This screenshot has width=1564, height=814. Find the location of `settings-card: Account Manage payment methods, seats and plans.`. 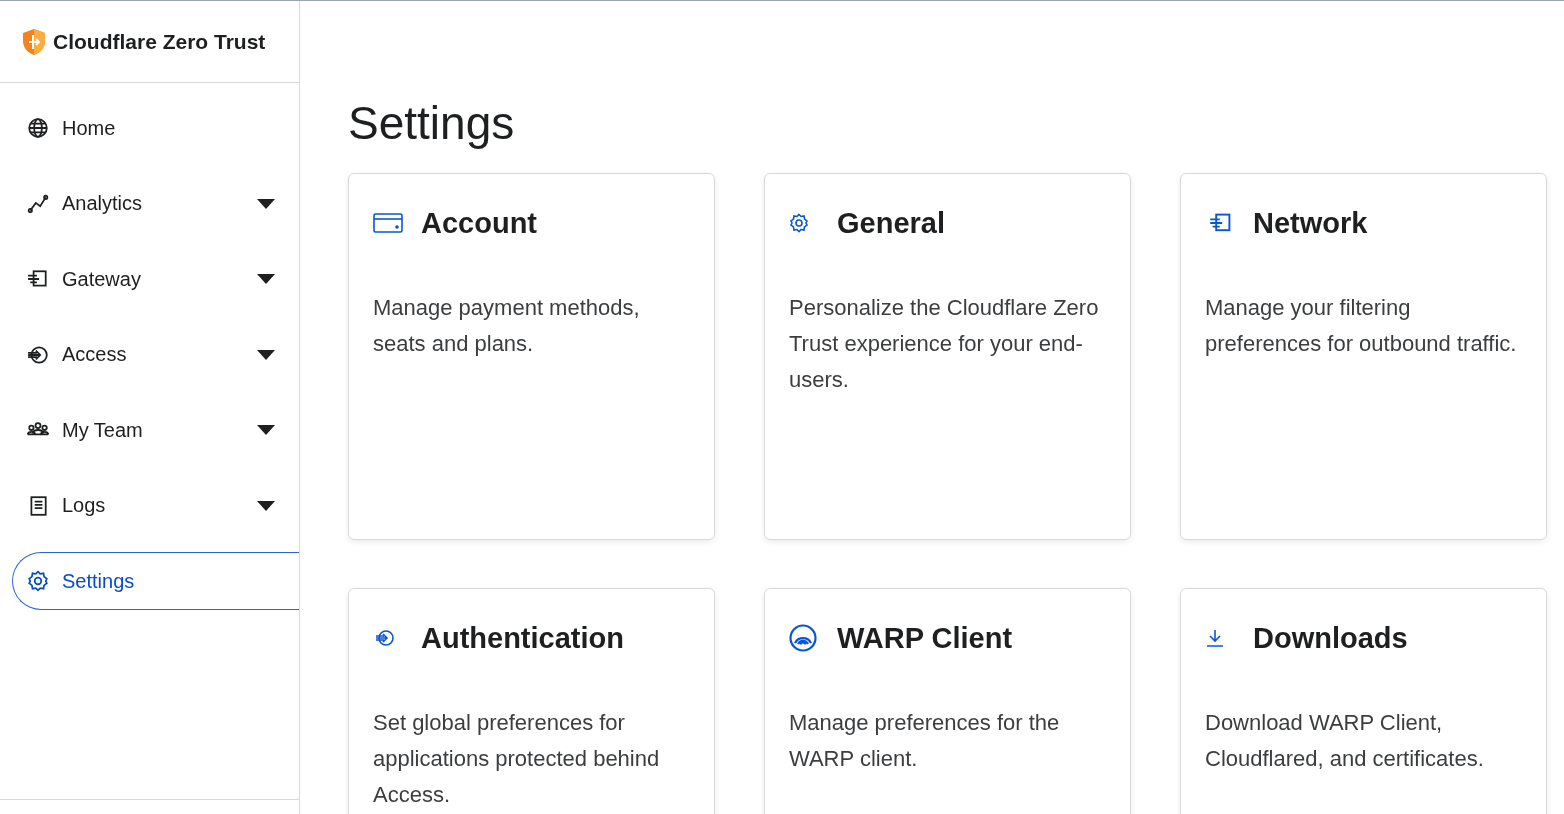

settings-card: Account Manage payment methods, seats and plans. is located at coordinates (531, 356).